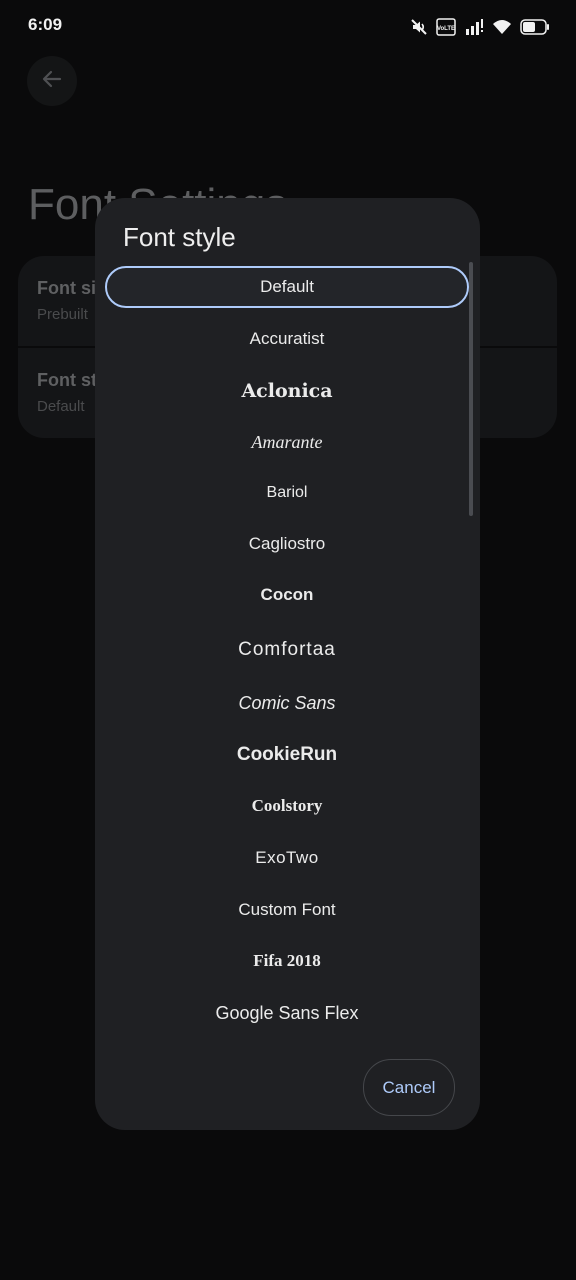 Image resolution: width=576 pixels, height=1280 pixels. Describe the element at coordinates (61, 406) in the screenshot. I see `settings-row-subtitle: Default` at that location.